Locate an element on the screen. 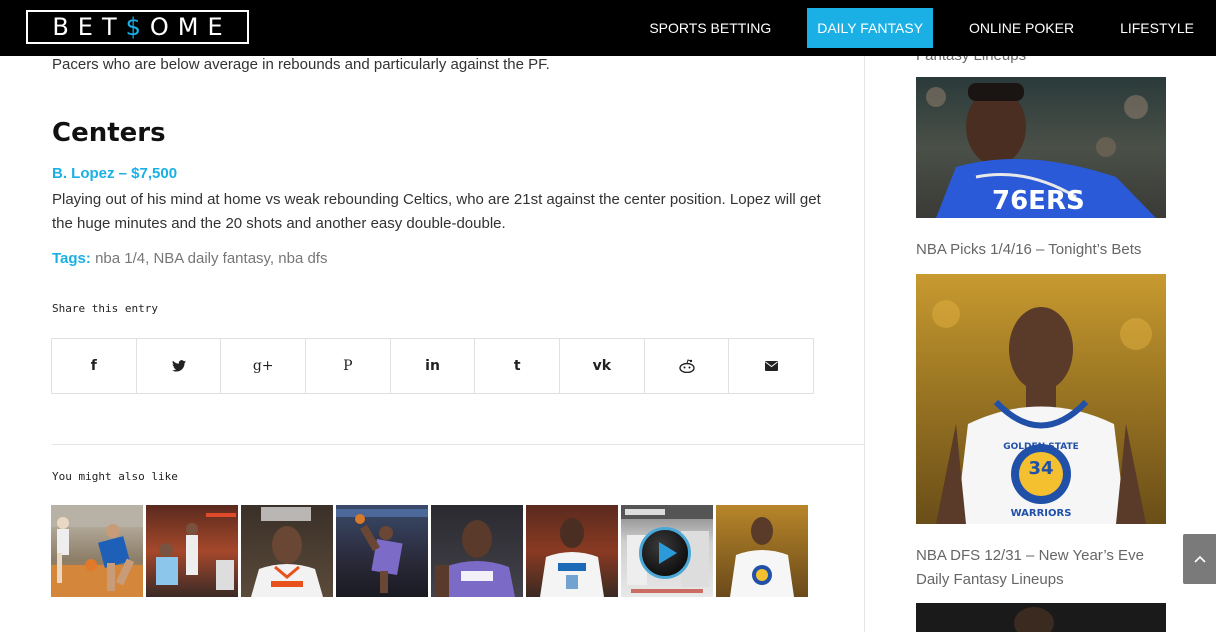  related-posts is located at coordinates (429, 551).